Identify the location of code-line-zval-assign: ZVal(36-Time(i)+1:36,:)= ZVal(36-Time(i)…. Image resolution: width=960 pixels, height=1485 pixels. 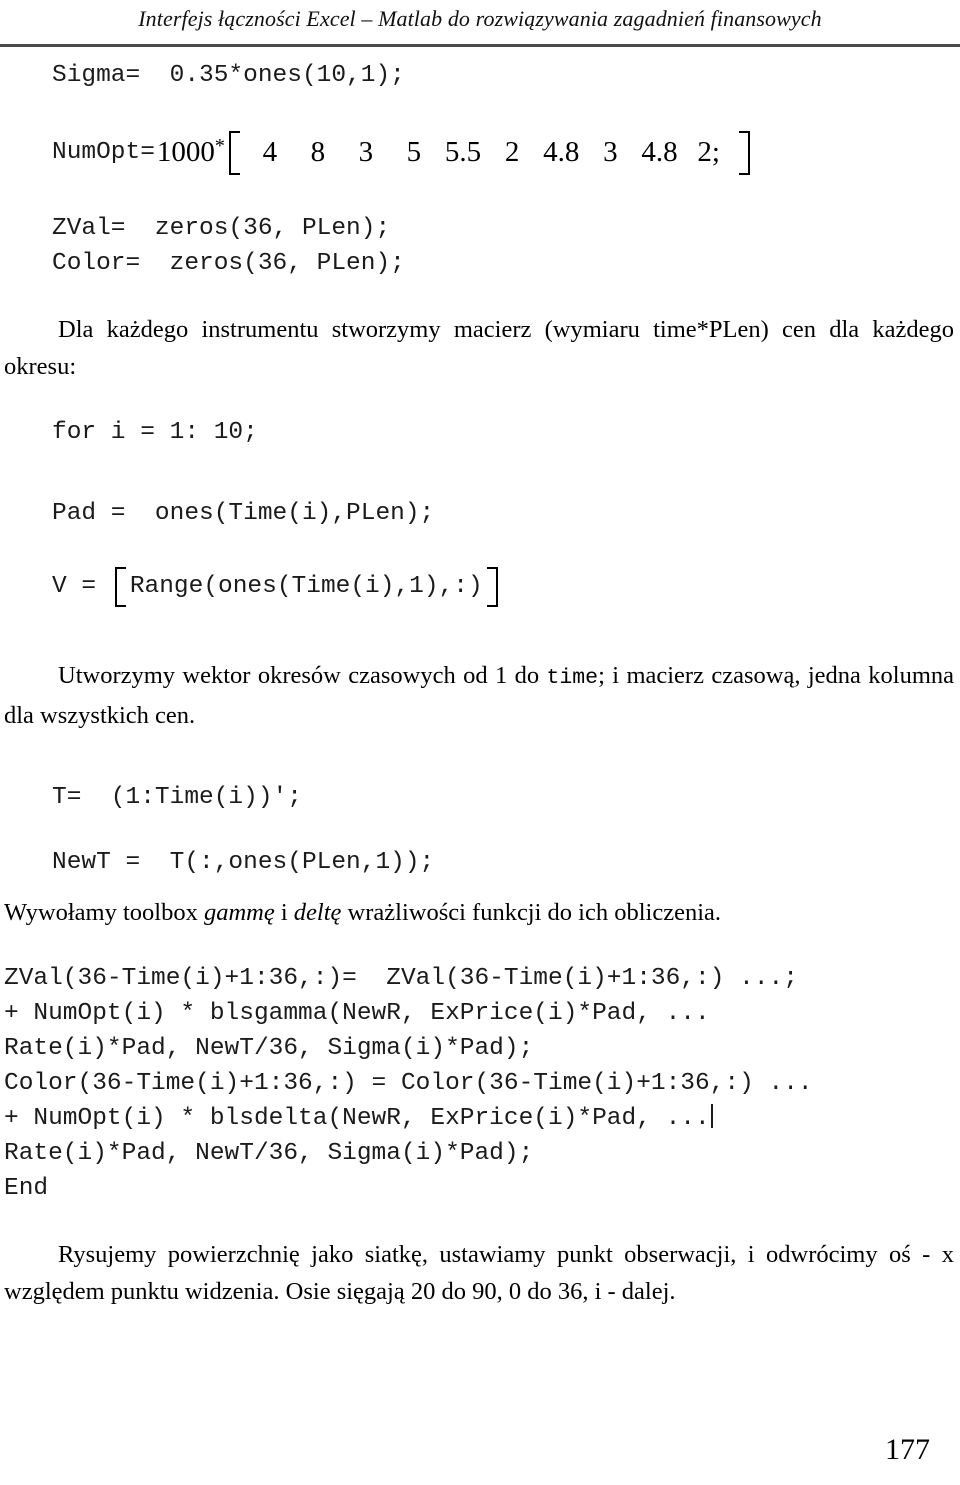
(401, 978).